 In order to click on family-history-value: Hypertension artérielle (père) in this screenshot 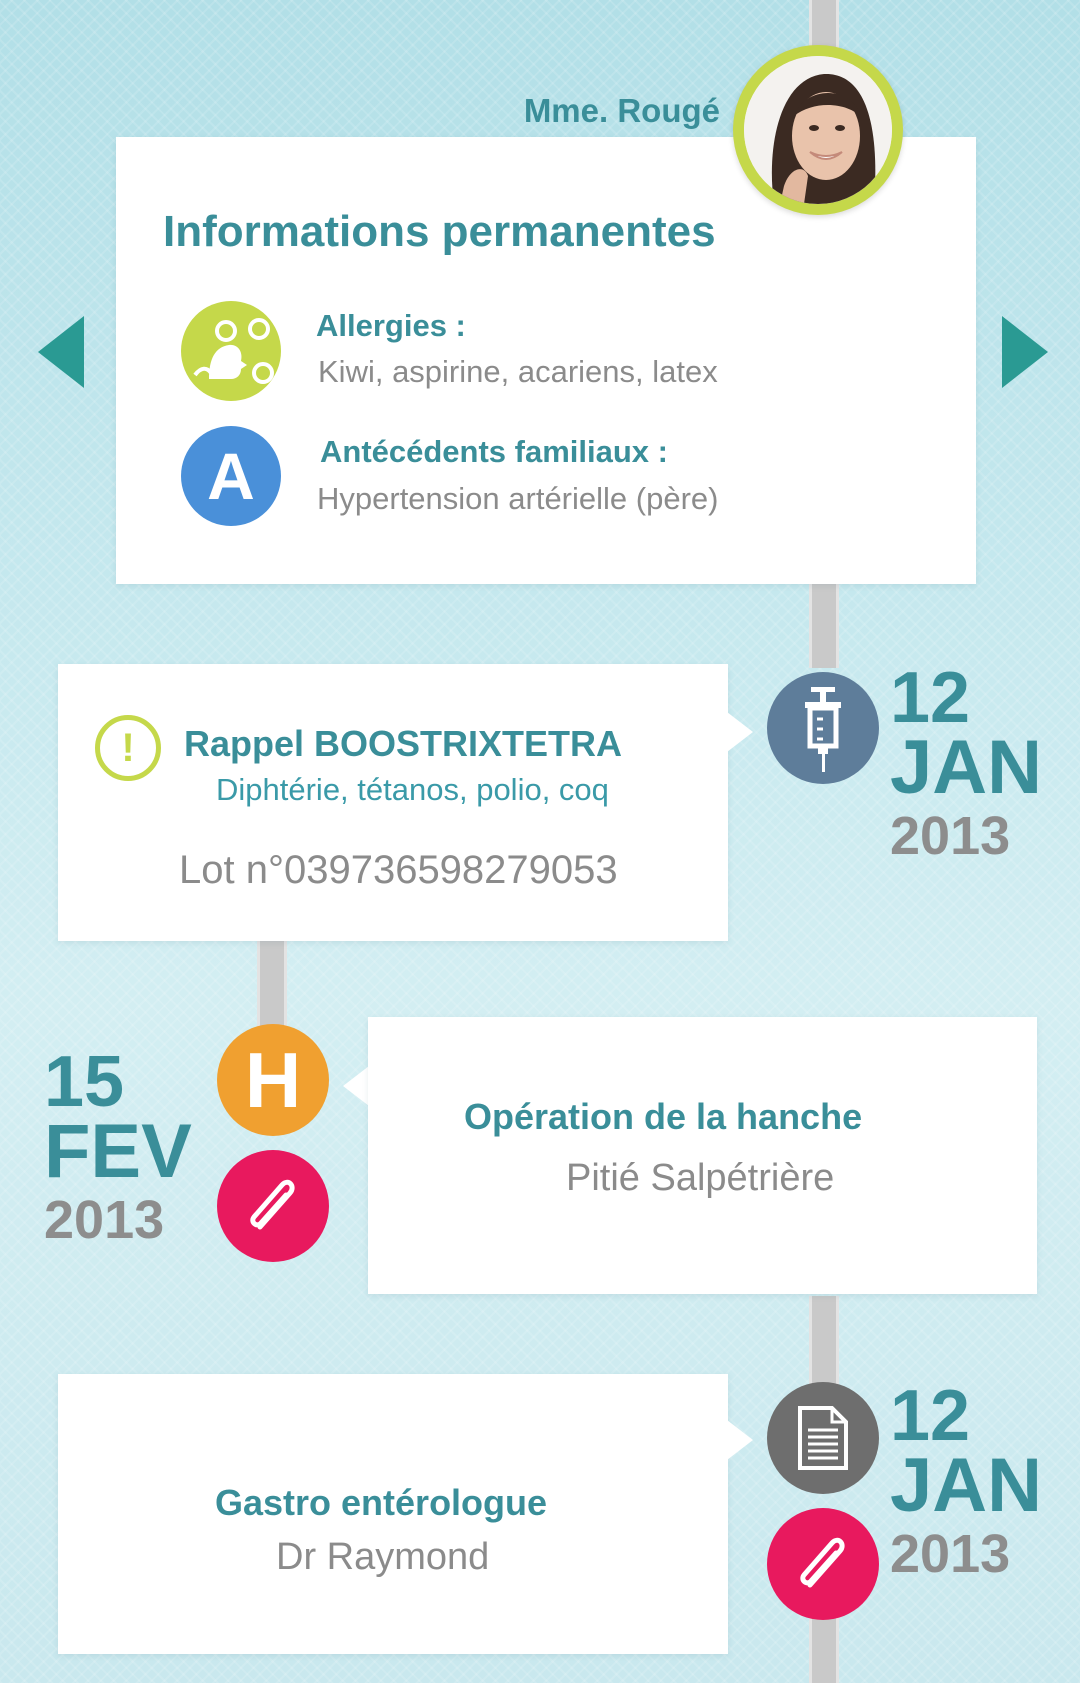, I will do `click(518, 498)`.